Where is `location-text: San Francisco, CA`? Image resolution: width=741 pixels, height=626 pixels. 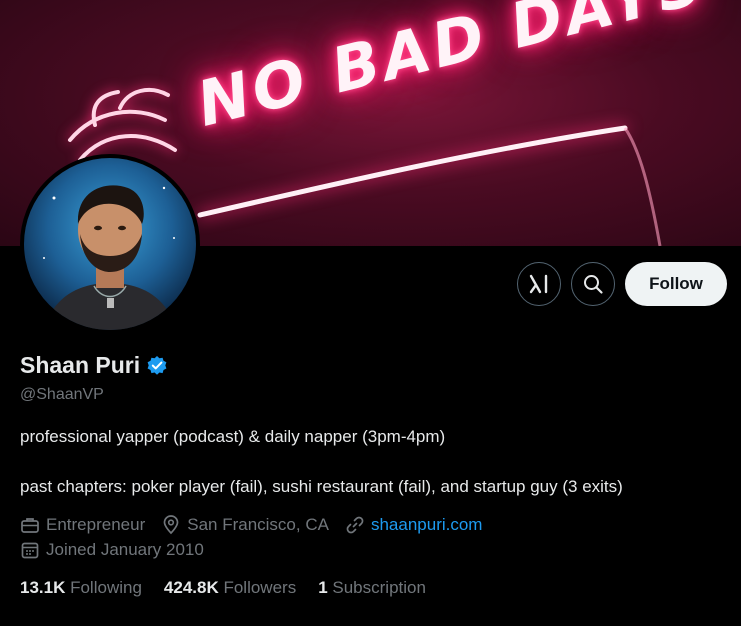 location-text: San Francisco, CA is located at coordinates (258, 524).